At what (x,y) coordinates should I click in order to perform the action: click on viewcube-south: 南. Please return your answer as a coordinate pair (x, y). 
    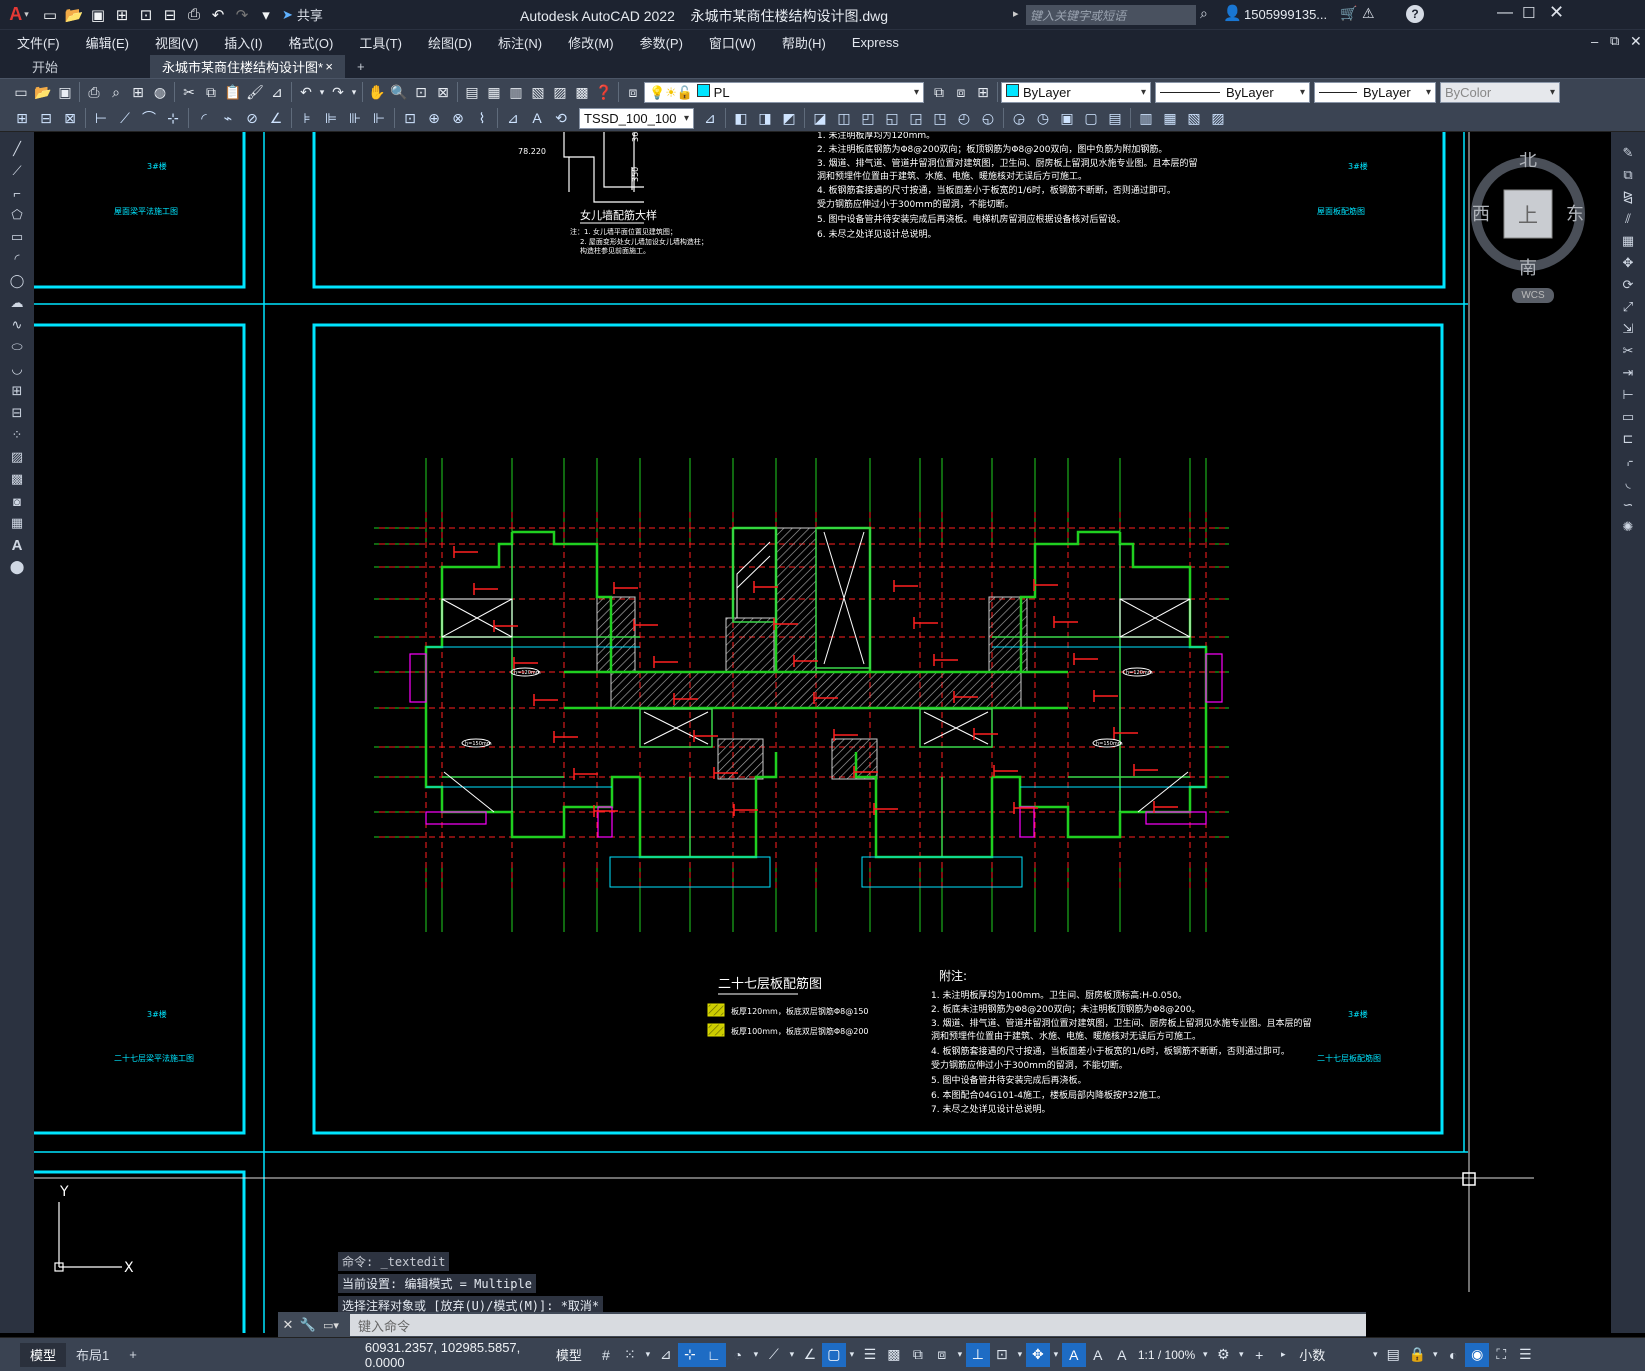
    Looking at the image, I should click on (1528, 268).